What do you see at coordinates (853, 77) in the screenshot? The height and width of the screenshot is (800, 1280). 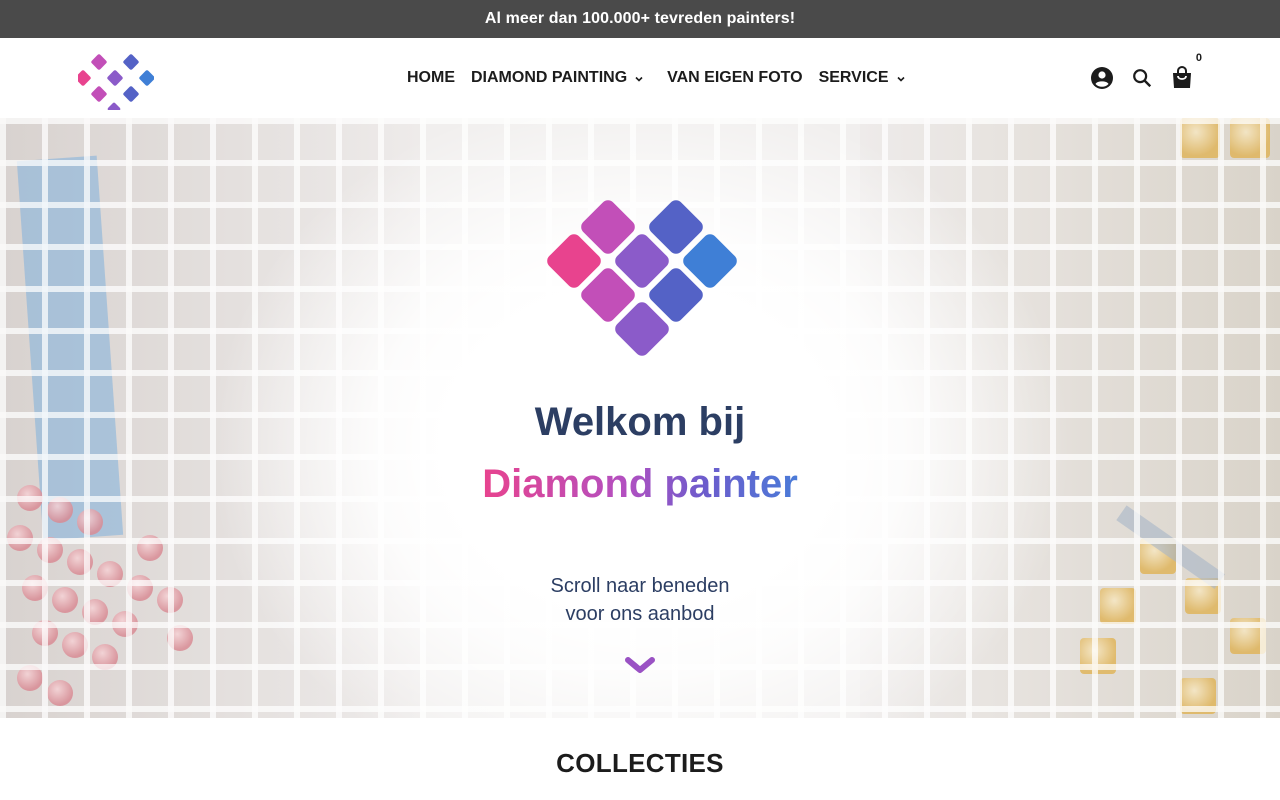 I see `nav-service-label: SERVICE` at bounding box center [853, 77].